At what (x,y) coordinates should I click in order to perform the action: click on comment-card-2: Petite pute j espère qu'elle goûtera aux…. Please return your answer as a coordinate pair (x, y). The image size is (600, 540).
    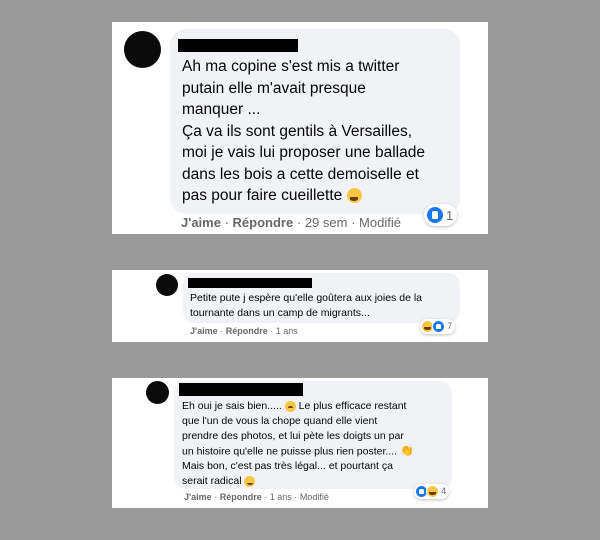
    Looking at the image, I should click on (300, 306).